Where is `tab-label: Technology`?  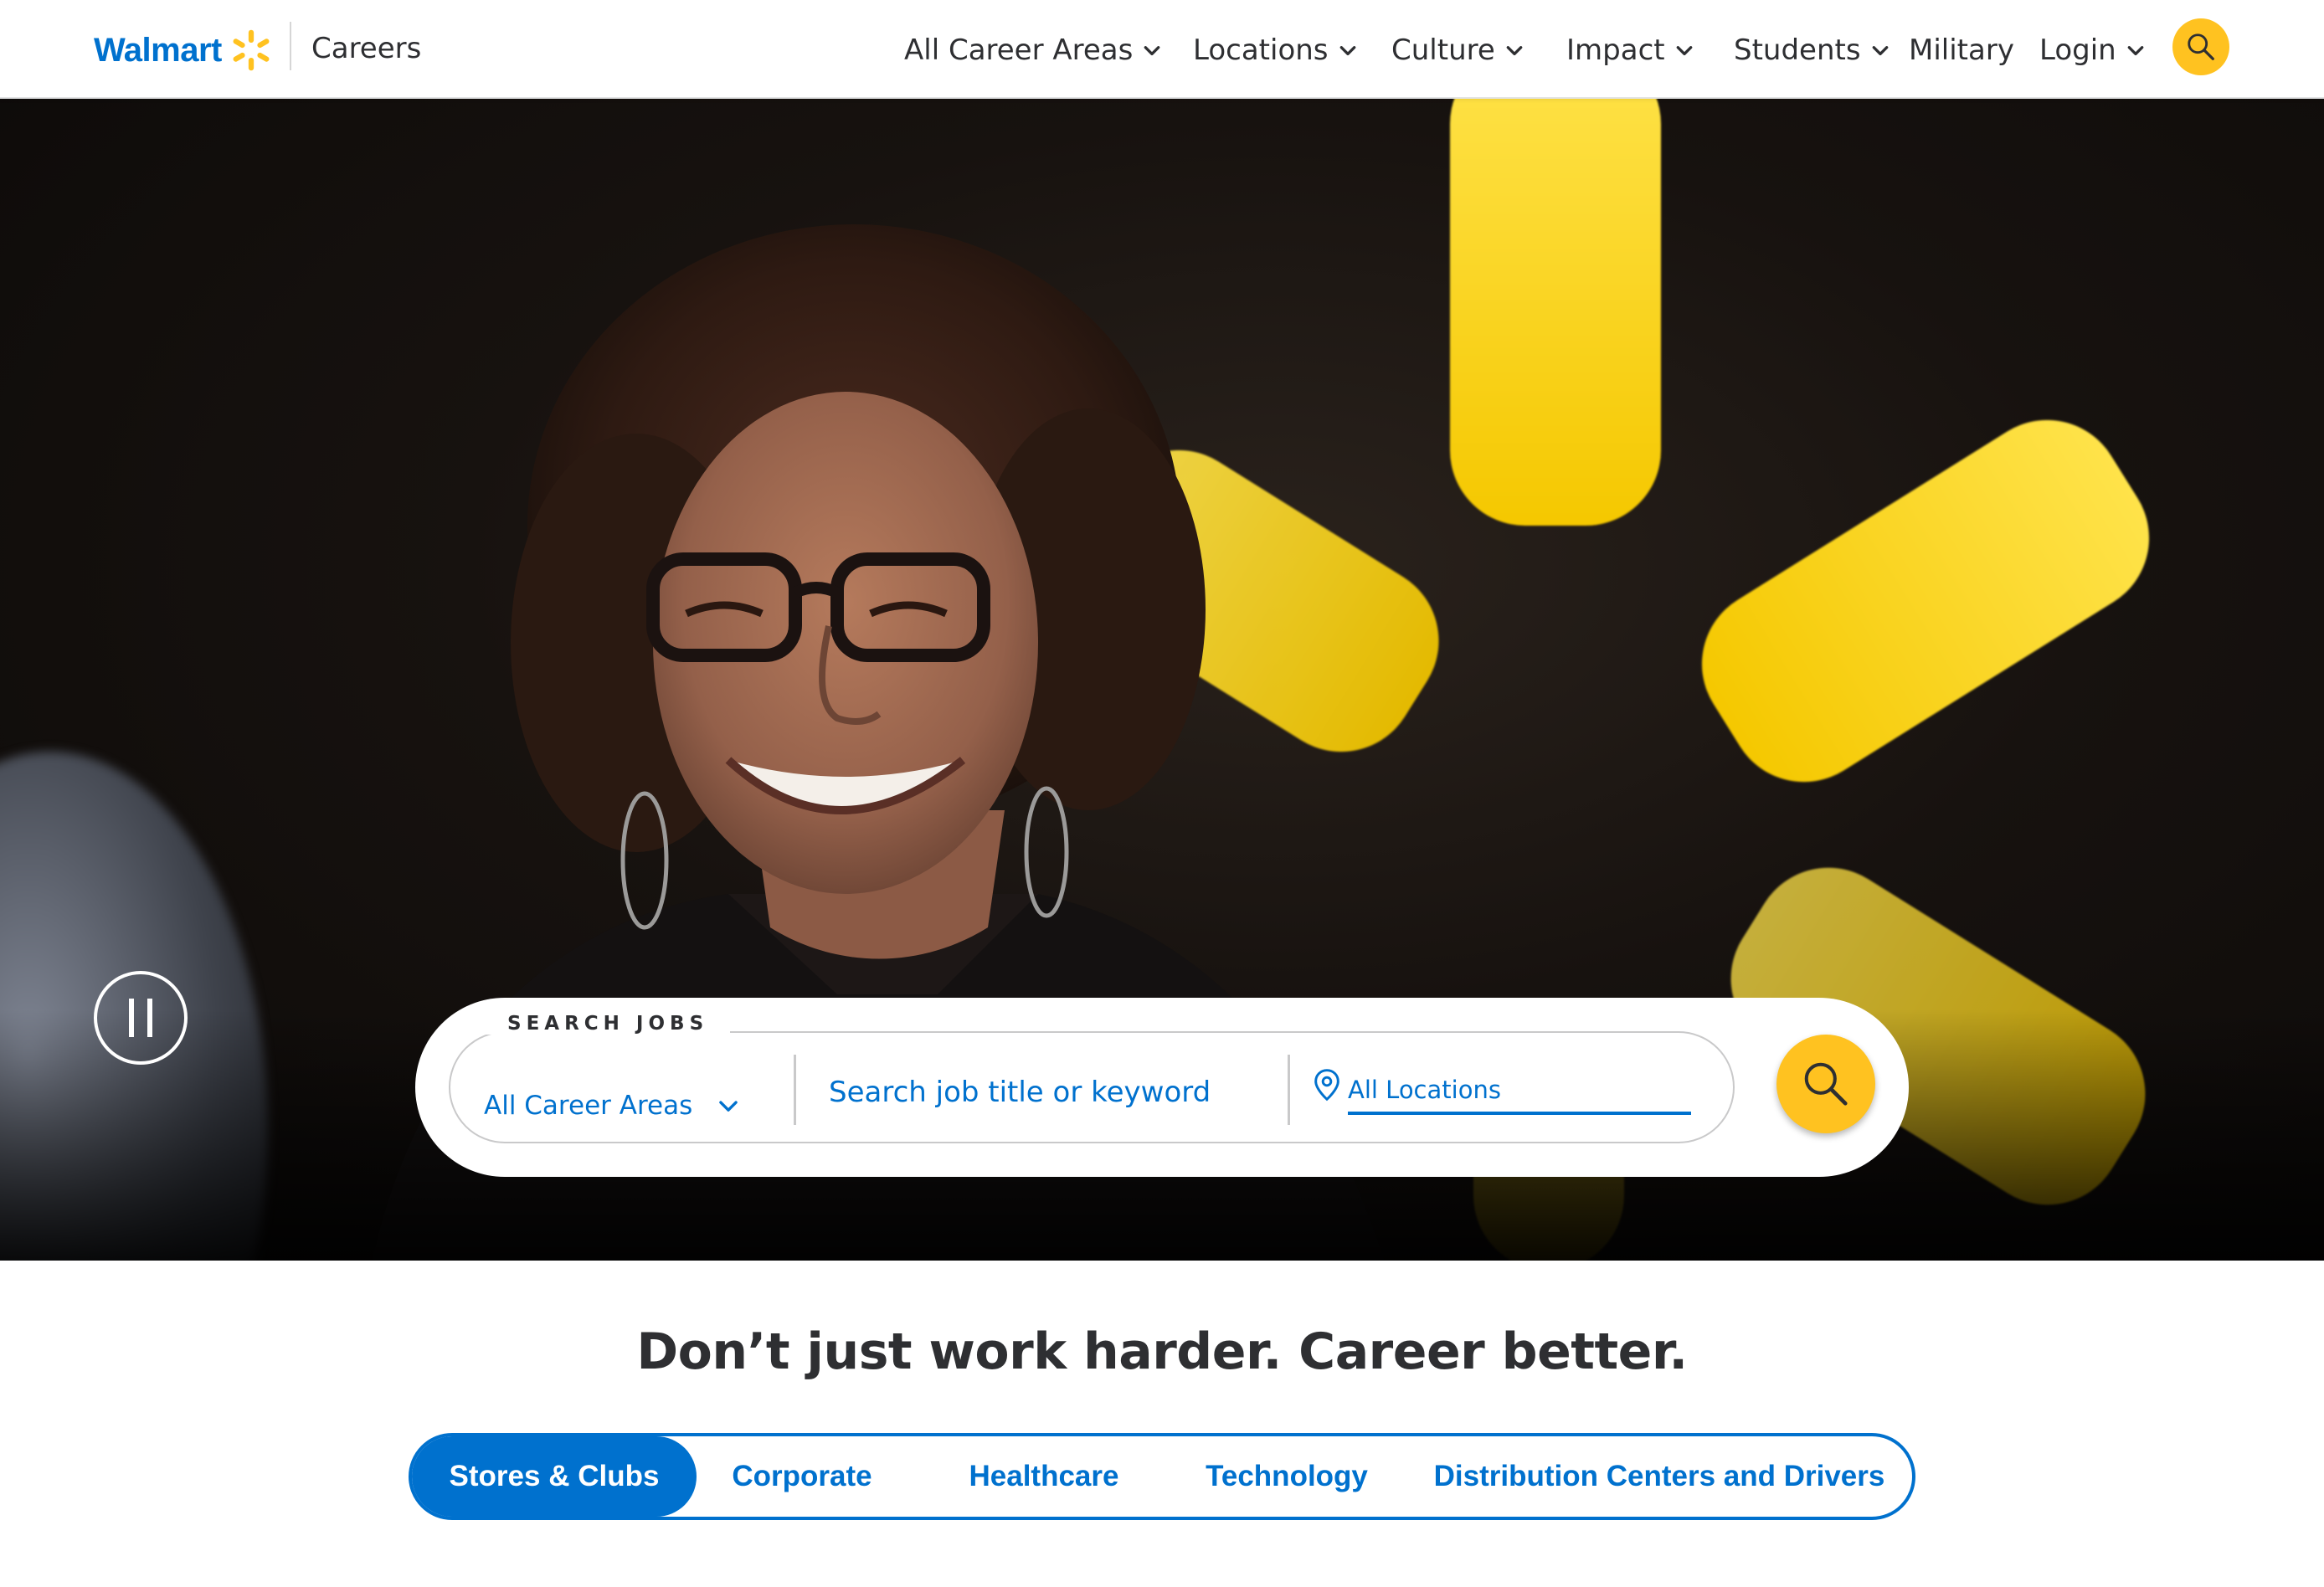
tab-label: Technology is located at coordinates (1287, 1476).